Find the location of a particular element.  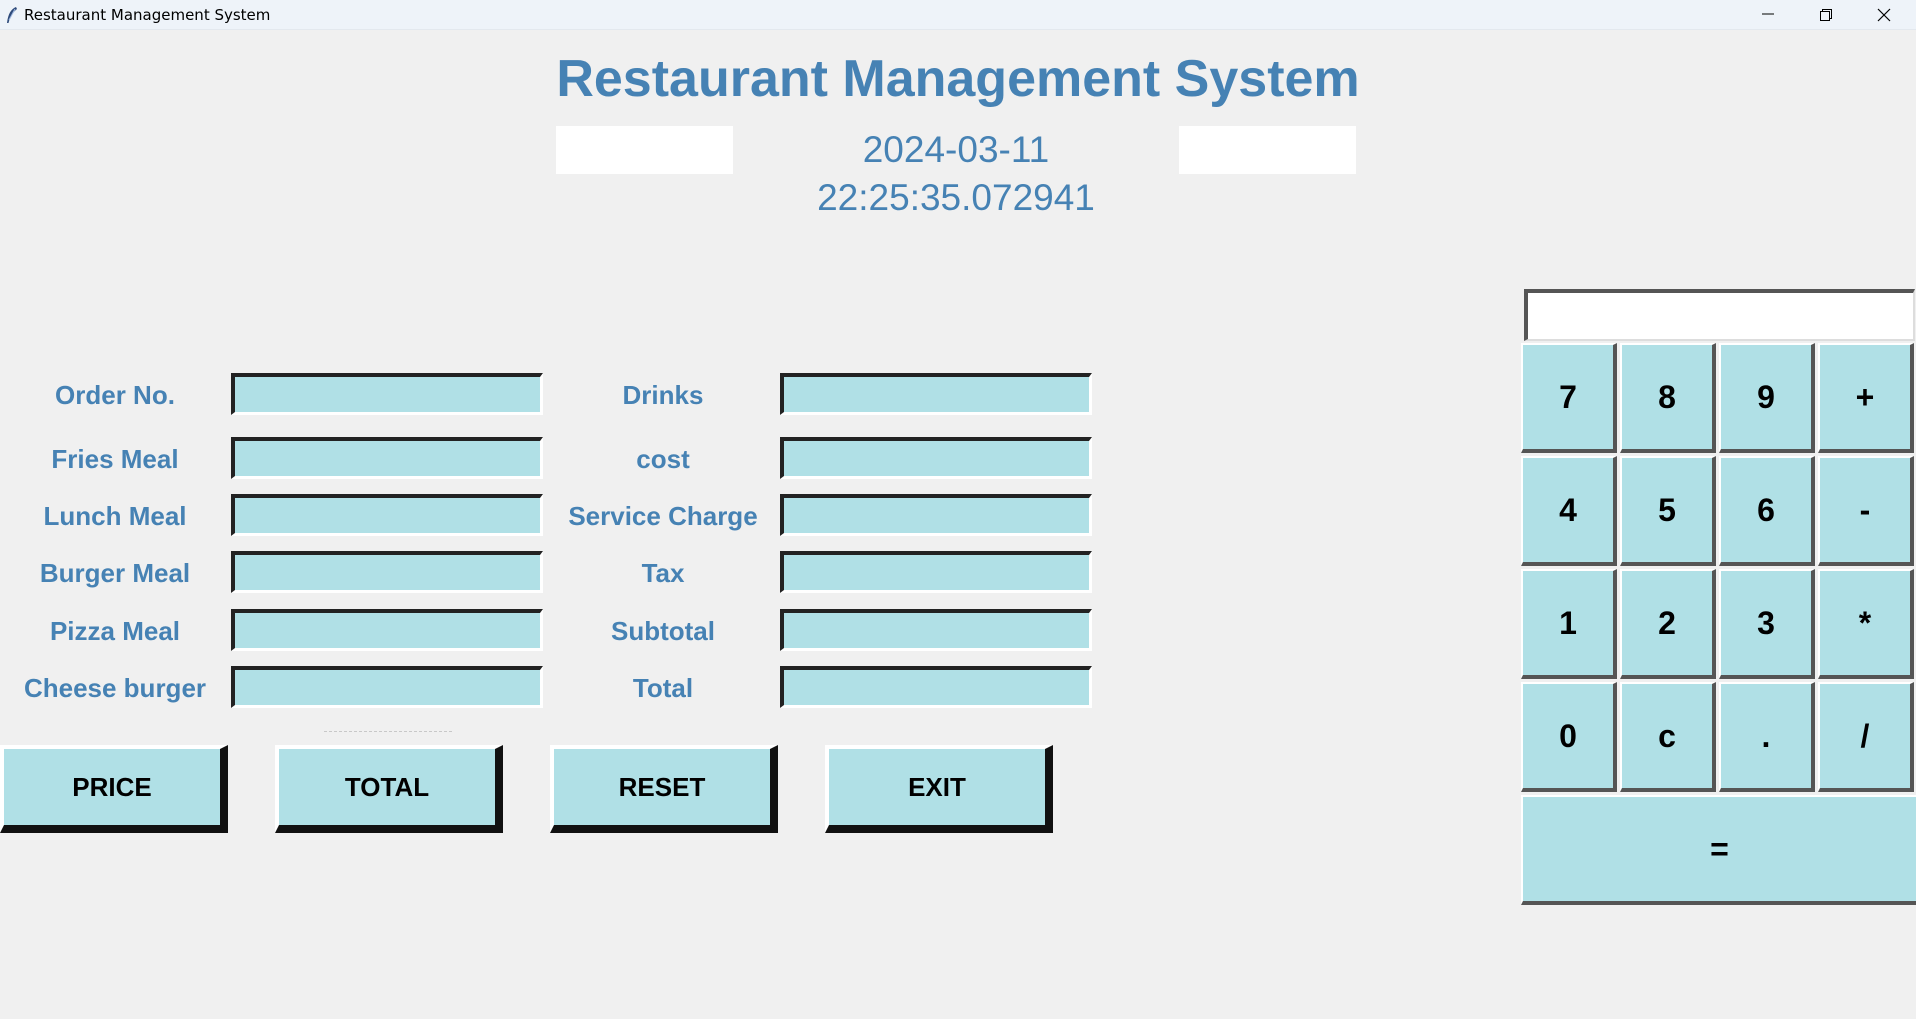

restore-icon is located at coordinates (1826, 15).